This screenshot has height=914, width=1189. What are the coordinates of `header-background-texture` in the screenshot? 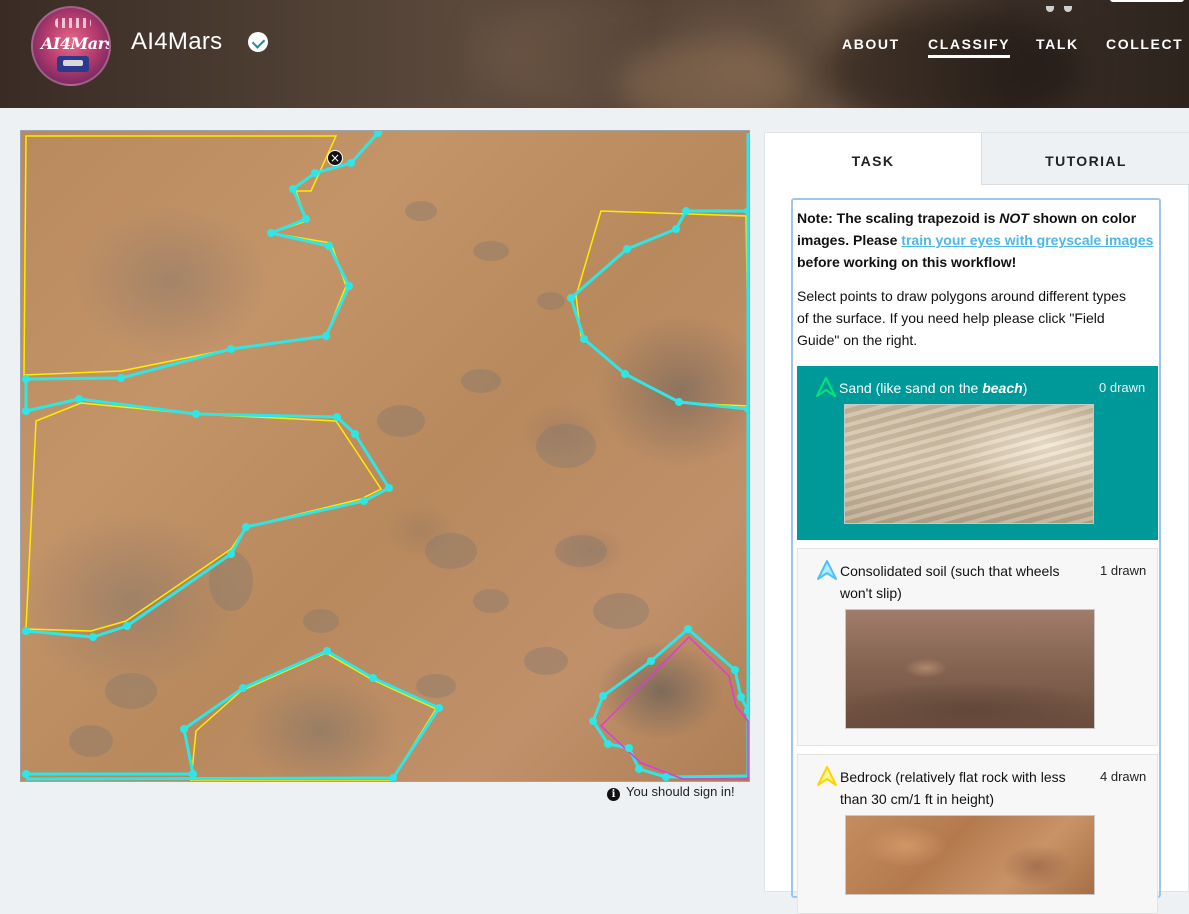 It's located at (950, 59).